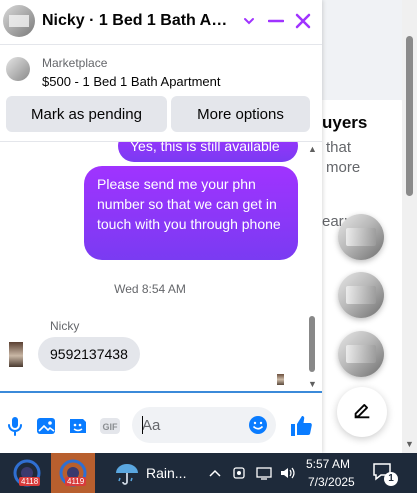 The image size is (417, 493). I want to click on mark-as-pending-button: Mark as pending, so click(86, 114).